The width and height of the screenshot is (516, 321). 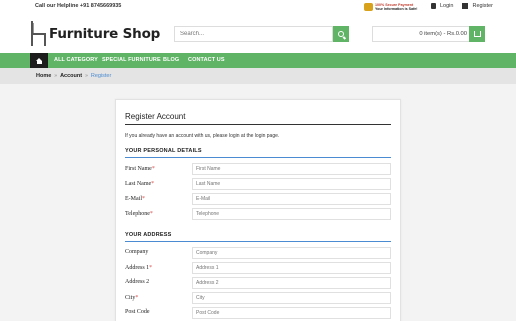 What do you see at coordinates (135, 199) in the screenshot?
I see `email-label: E-Mail*` at bounding box center [135, 199].